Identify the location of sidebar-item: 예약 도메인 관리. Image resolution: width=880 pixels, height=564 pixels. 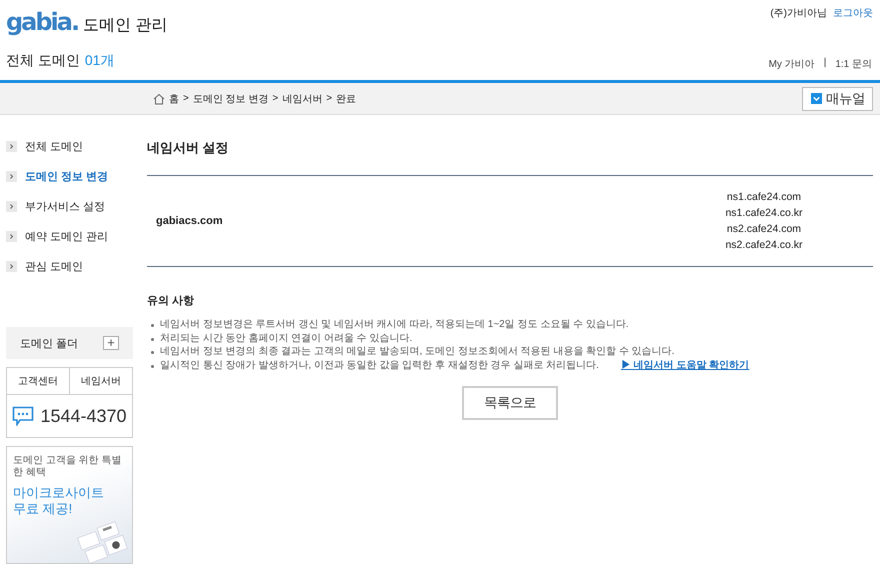
(69, 236).